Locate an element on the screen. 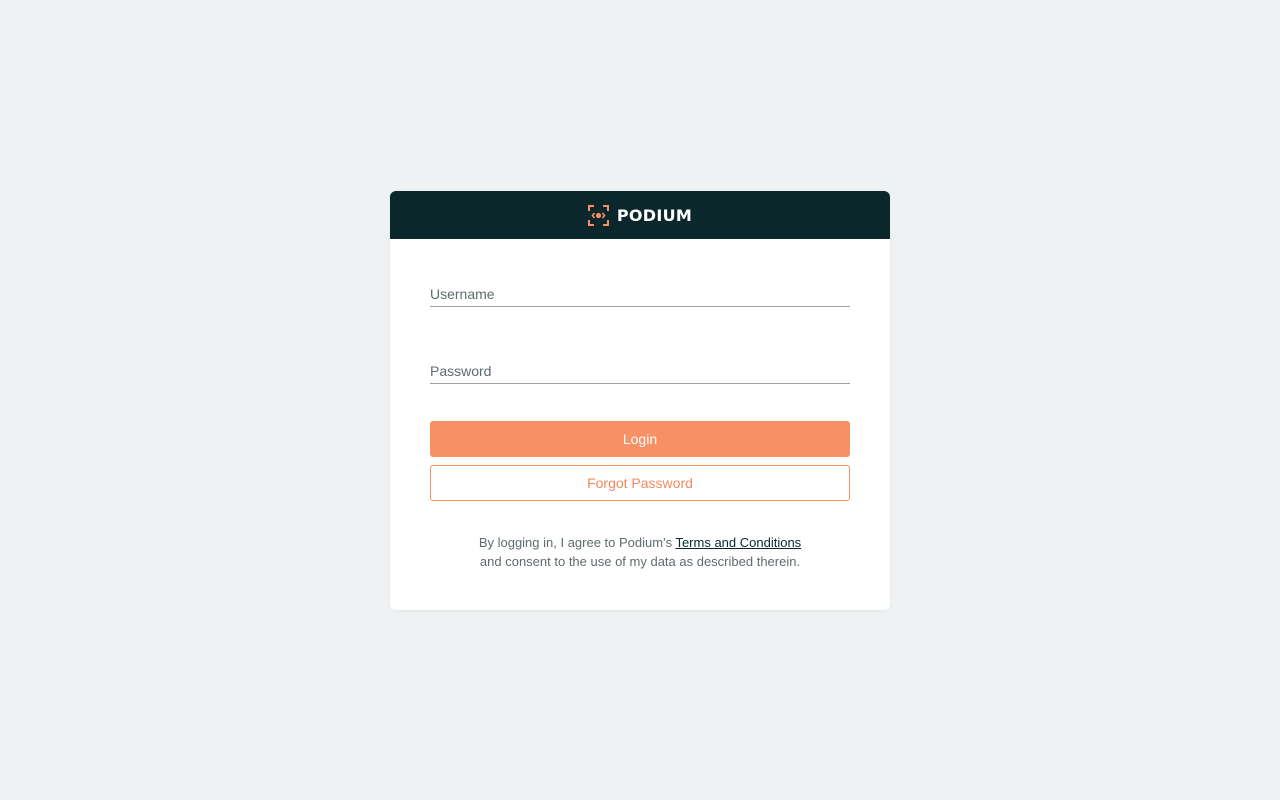 Image resolution: width=1280 pixels, height=800 pixels. brand-name: PODIUM is located at coordinates (654, 215).